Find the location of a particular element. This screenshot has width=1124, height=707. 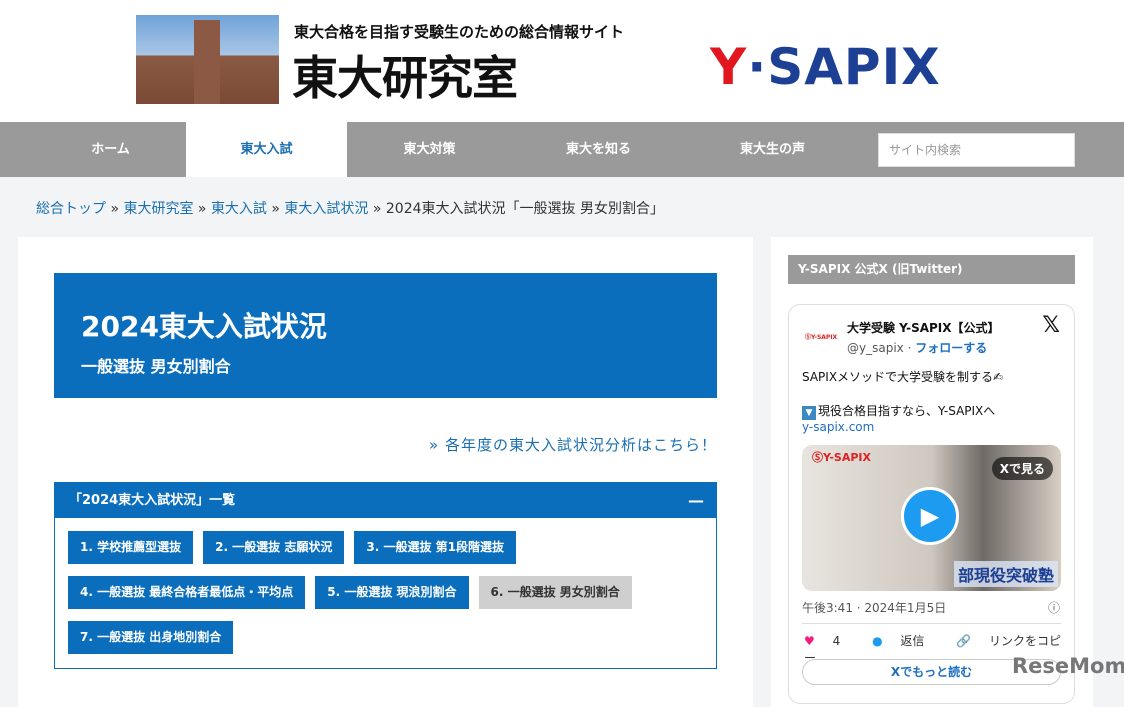

follow-link: フォローする is located at coordinates (951, 348).